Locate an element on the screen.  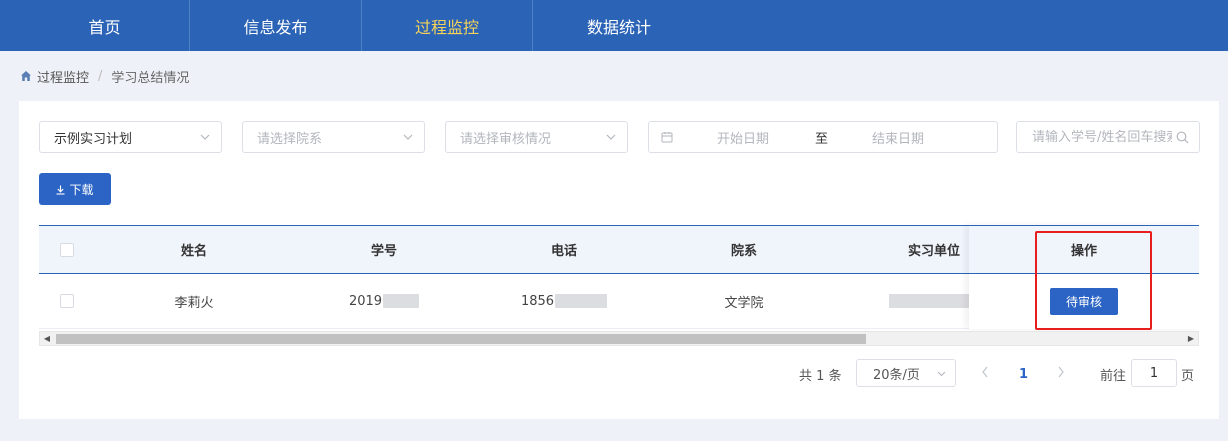
page-size-select: 20条/页 is located at coordinates (906, 373).